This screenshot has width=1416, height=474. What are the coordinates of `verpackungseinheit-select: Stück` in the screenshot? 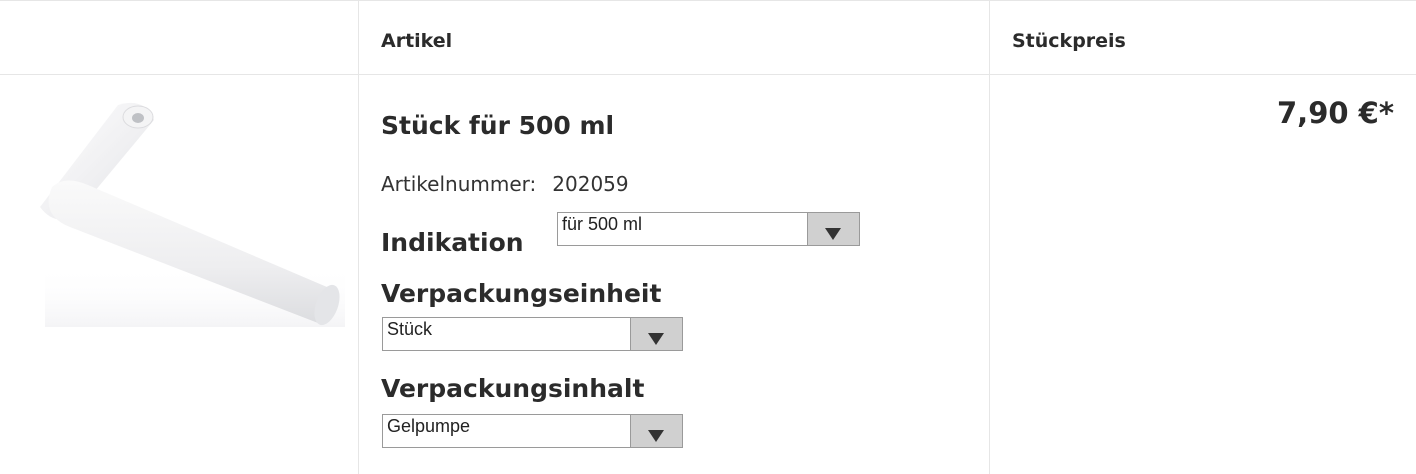 It's located at (532, 334).